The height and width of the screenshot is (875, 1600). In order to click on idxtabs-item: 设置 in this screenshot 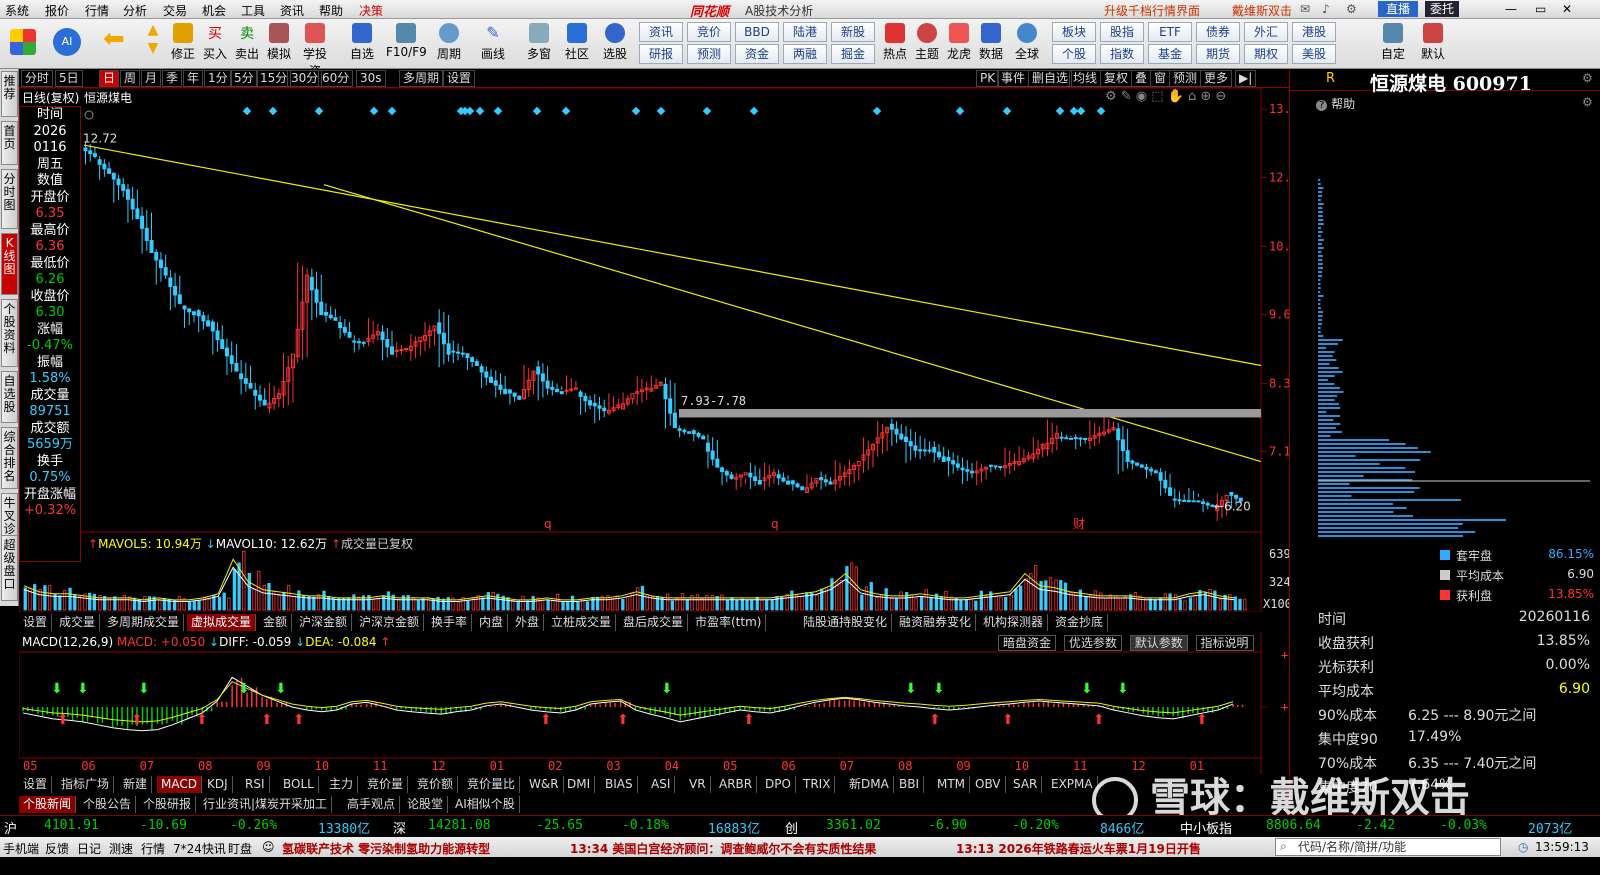, I will do `click(36, 784)`.